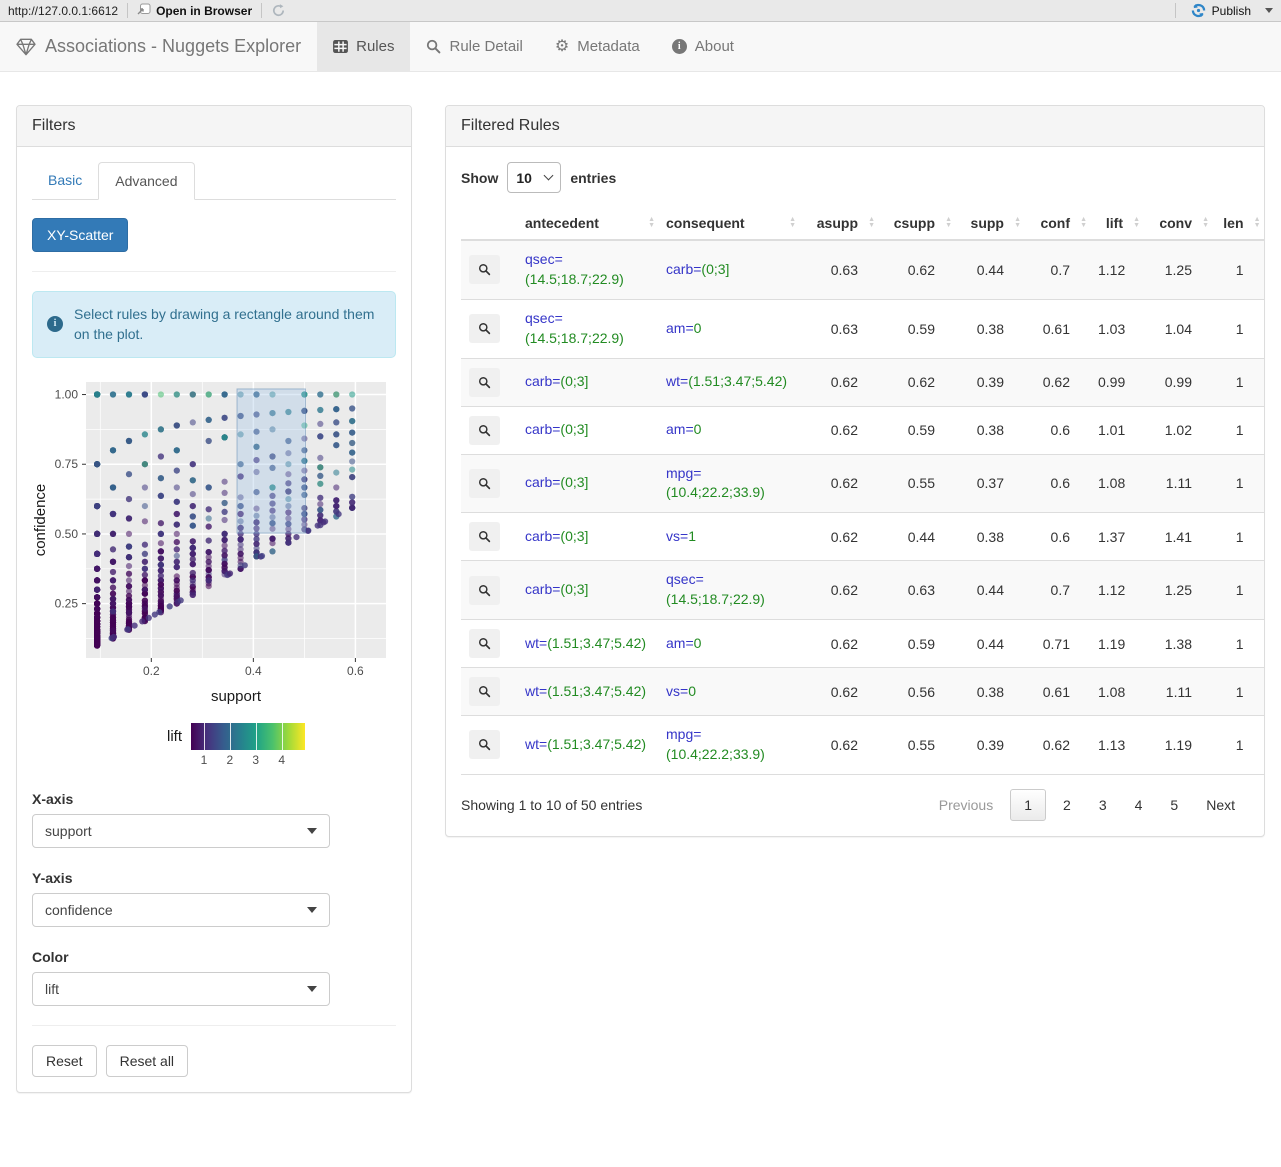 The width and height of the screenshot is (1281, 1167). I want to click on navbar-tab-rules: Rules, so click(364, 46).